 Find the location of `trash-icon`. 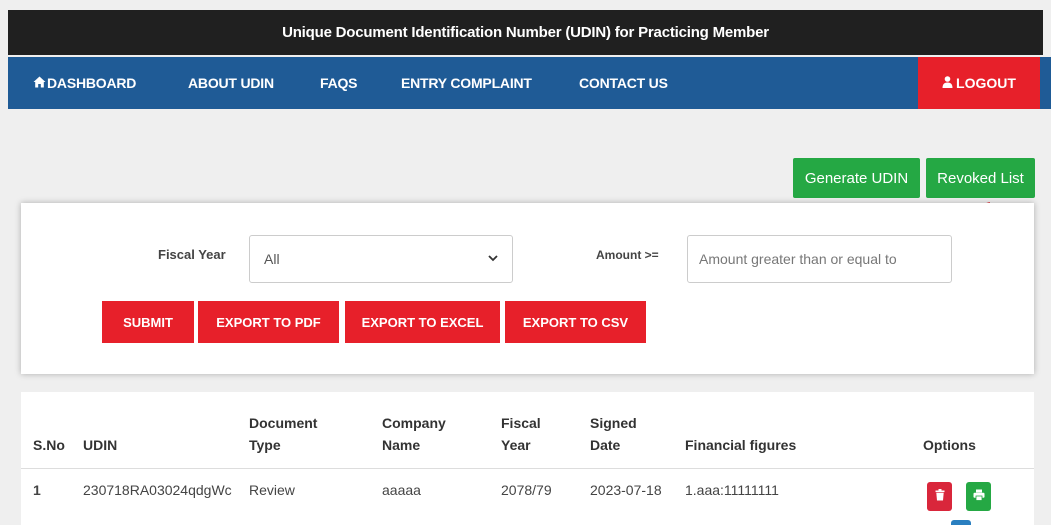

trash-icon is located at coordinates (940, 497).